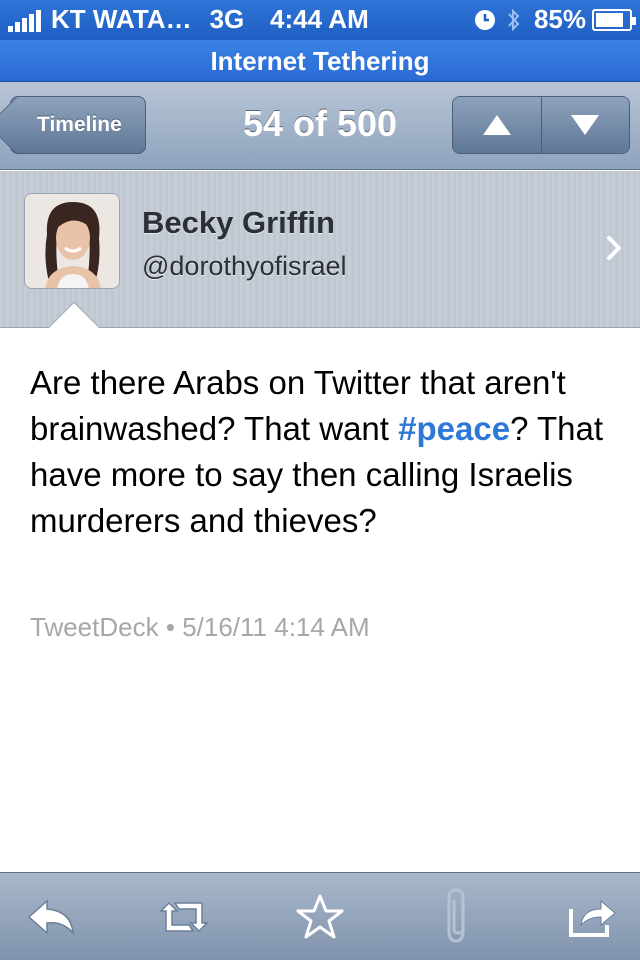  Describe the element at coordinates (609, 19) in the screenshot. I see `battery-level` at that location.